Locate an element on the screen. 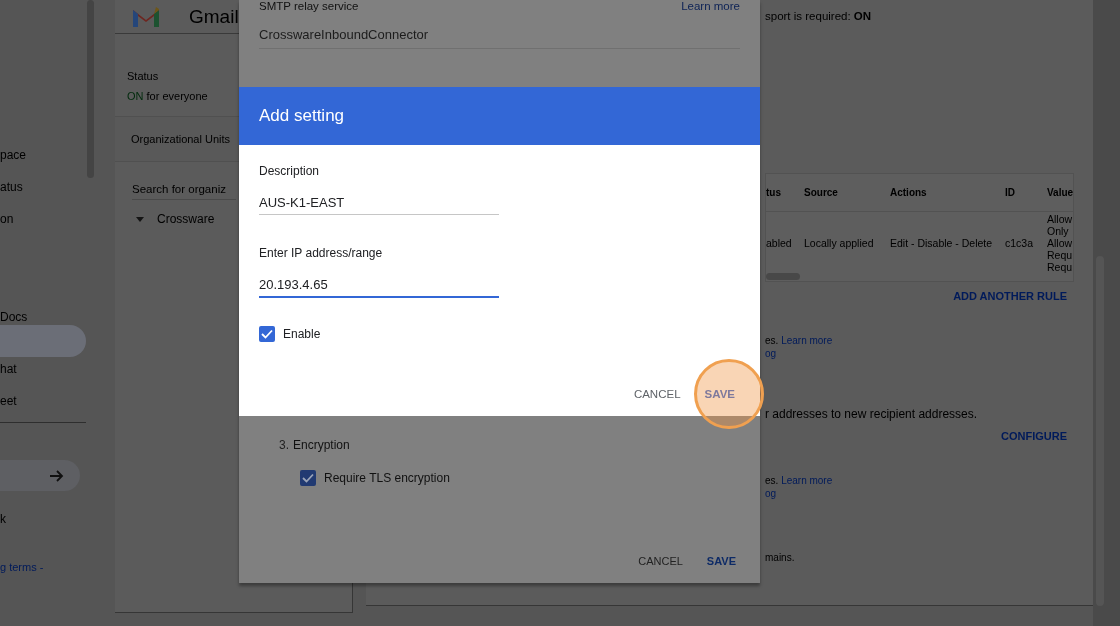 The width and height of the screenshot is (1120, 626). envelope-logo-icon is located at coordinates (146, 16).